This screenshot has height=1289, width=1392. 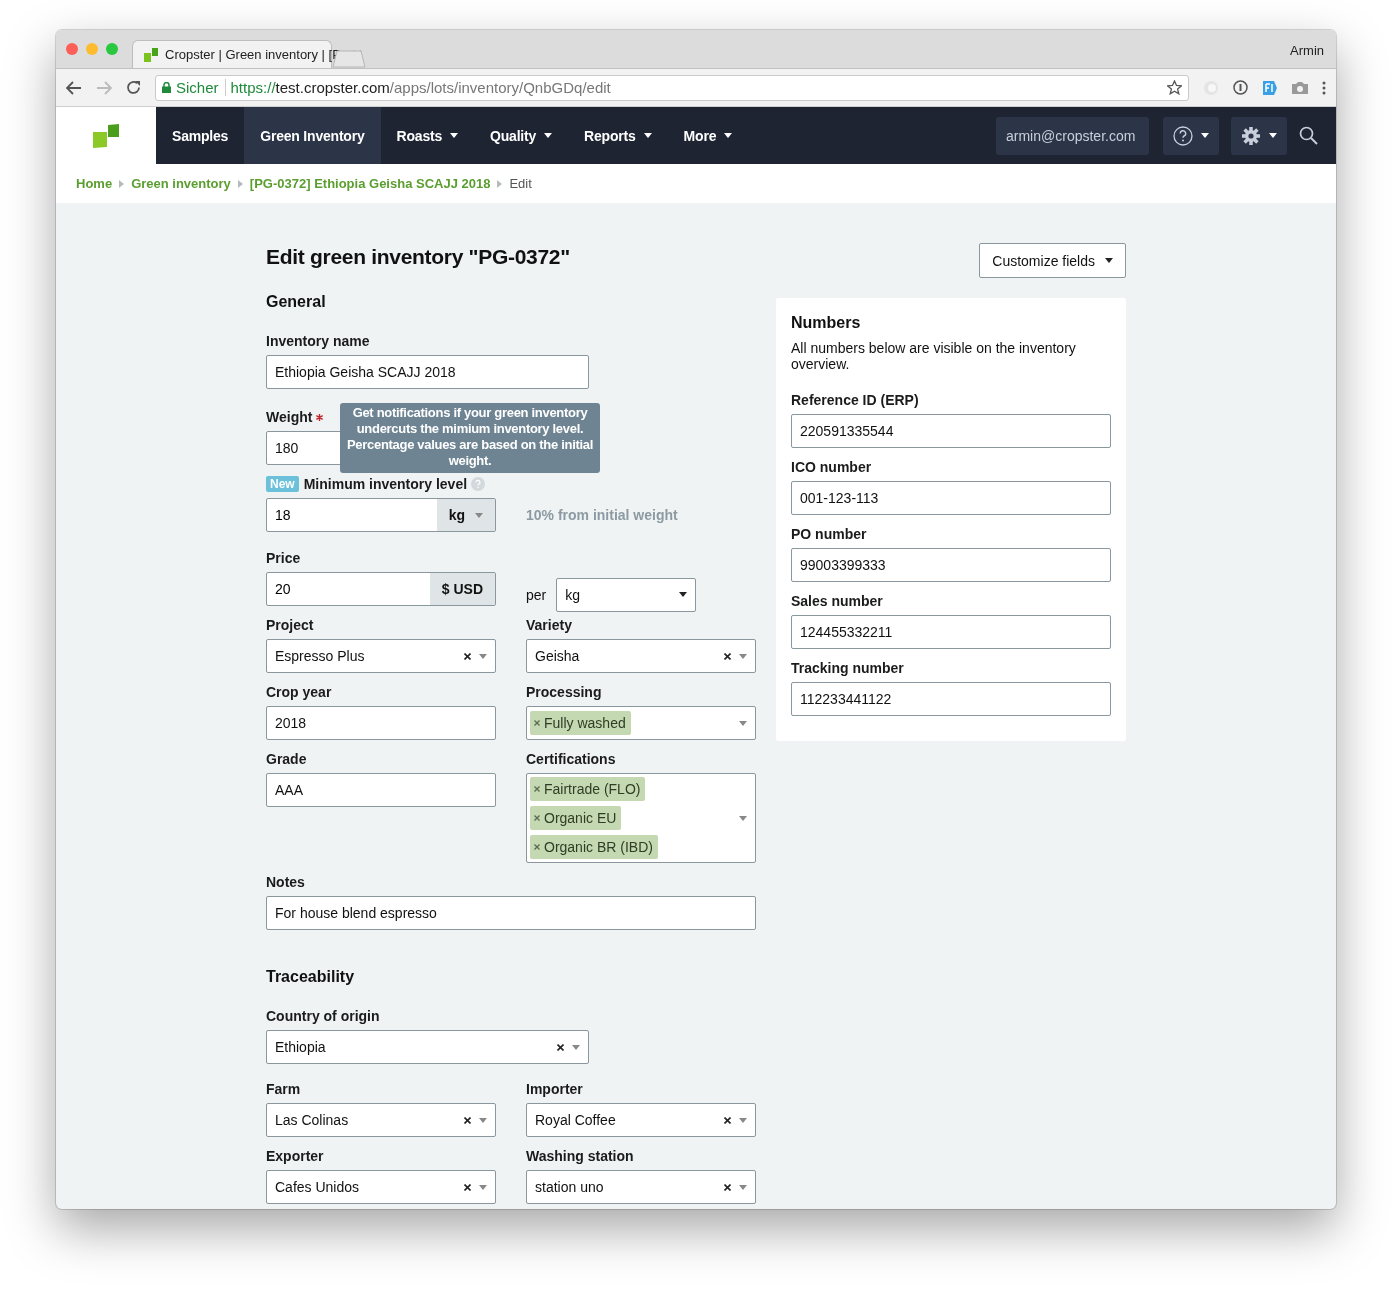 I want to click on section-heading: Traceability, so click(x=311, y=977).